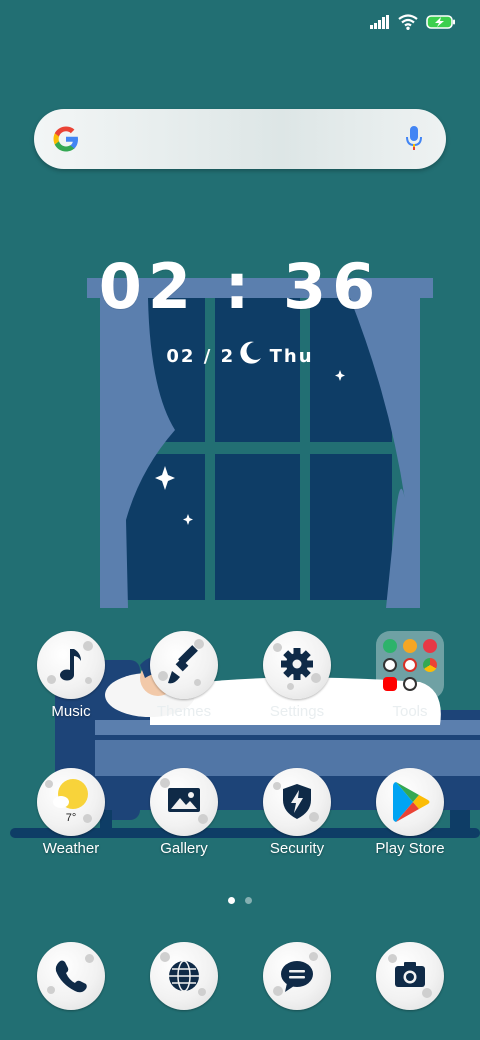 This screenshot has height=1040, width=480. What do you see at coordinates (184, 848) in the screenshot?
I see `app-label: Gallery` at bounding box center [184, 848].